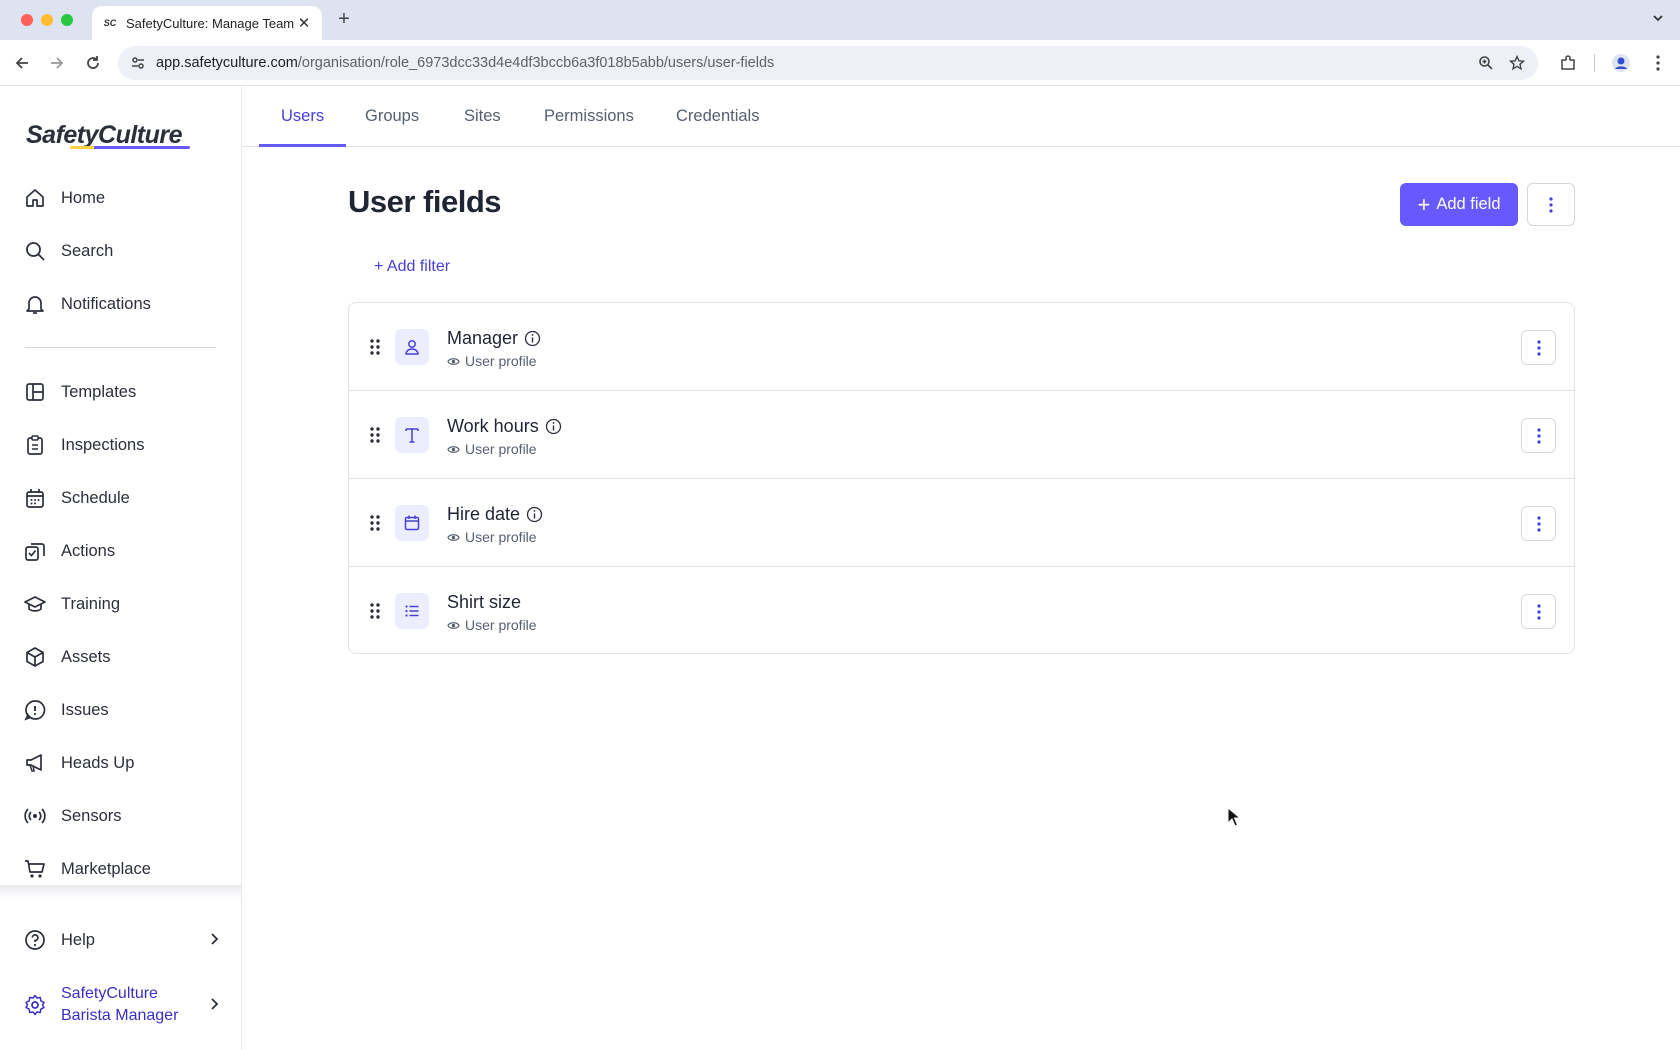 This screenshot has width=1680, height=1050. I want to click on gear-icon, so click(35, 1005).